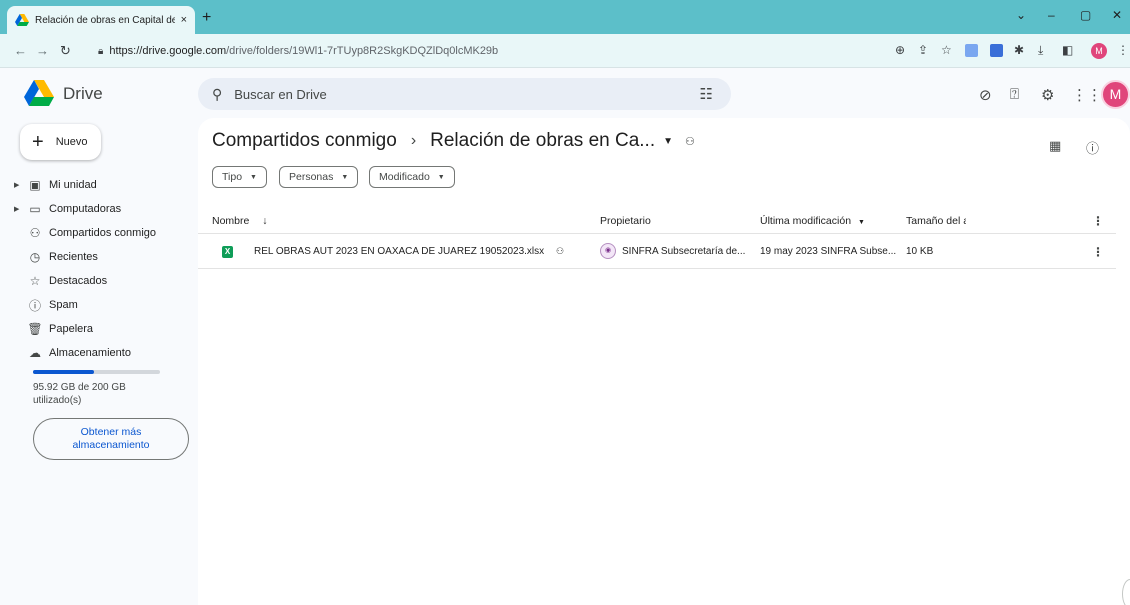 Image resolution: width=1130 pixels, height=605 pixels. Describe the element at coordinates (85, 233) in the screenshot. I see `sidebar-item-shared-with-me: ⚇ Compartidos conmigo` at that location.